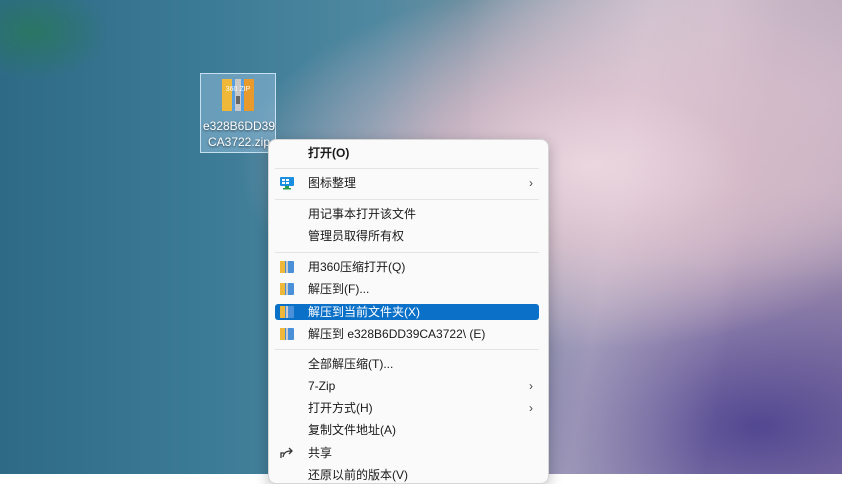 The width and height of the screenshot is (842, 484). Describe the element at coordinates (332, 183) in the screenshot. I see `menu-item-label: 图标整理` at that location.